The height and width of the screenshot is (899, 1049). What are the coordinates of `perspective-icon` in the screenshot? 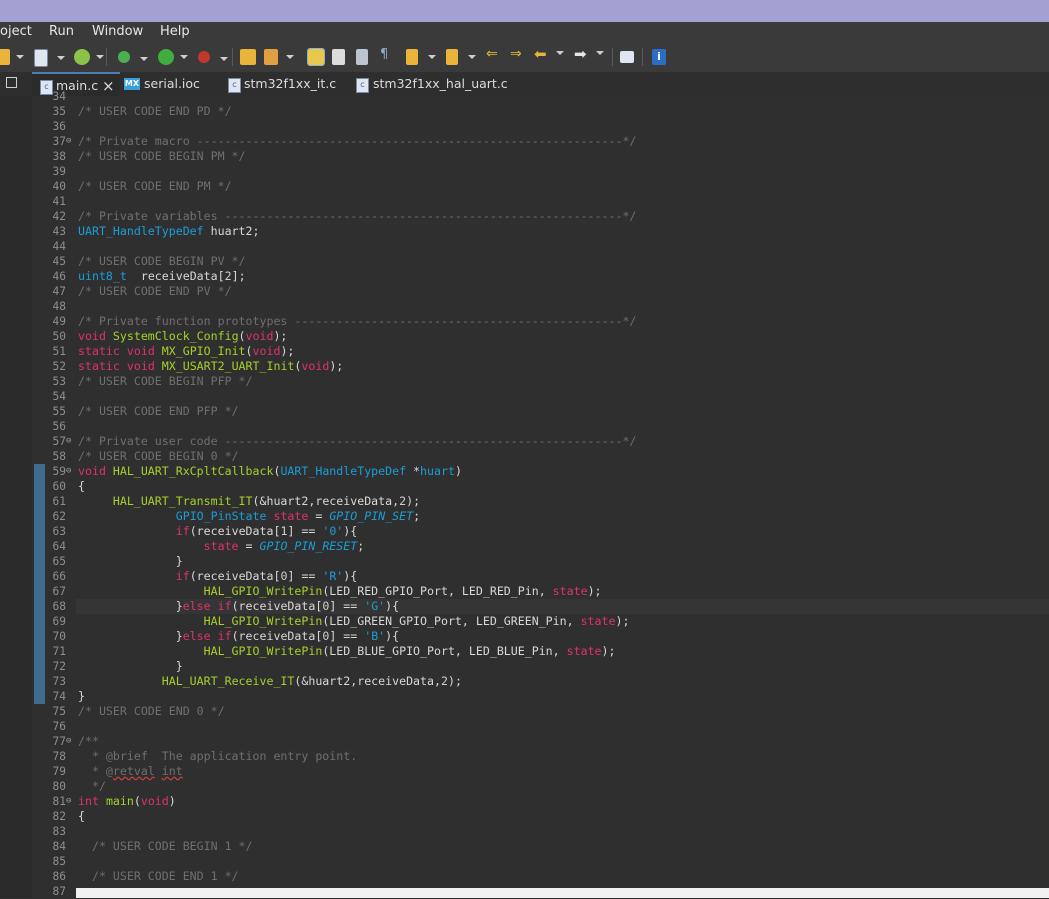 It's located at (627, 57).